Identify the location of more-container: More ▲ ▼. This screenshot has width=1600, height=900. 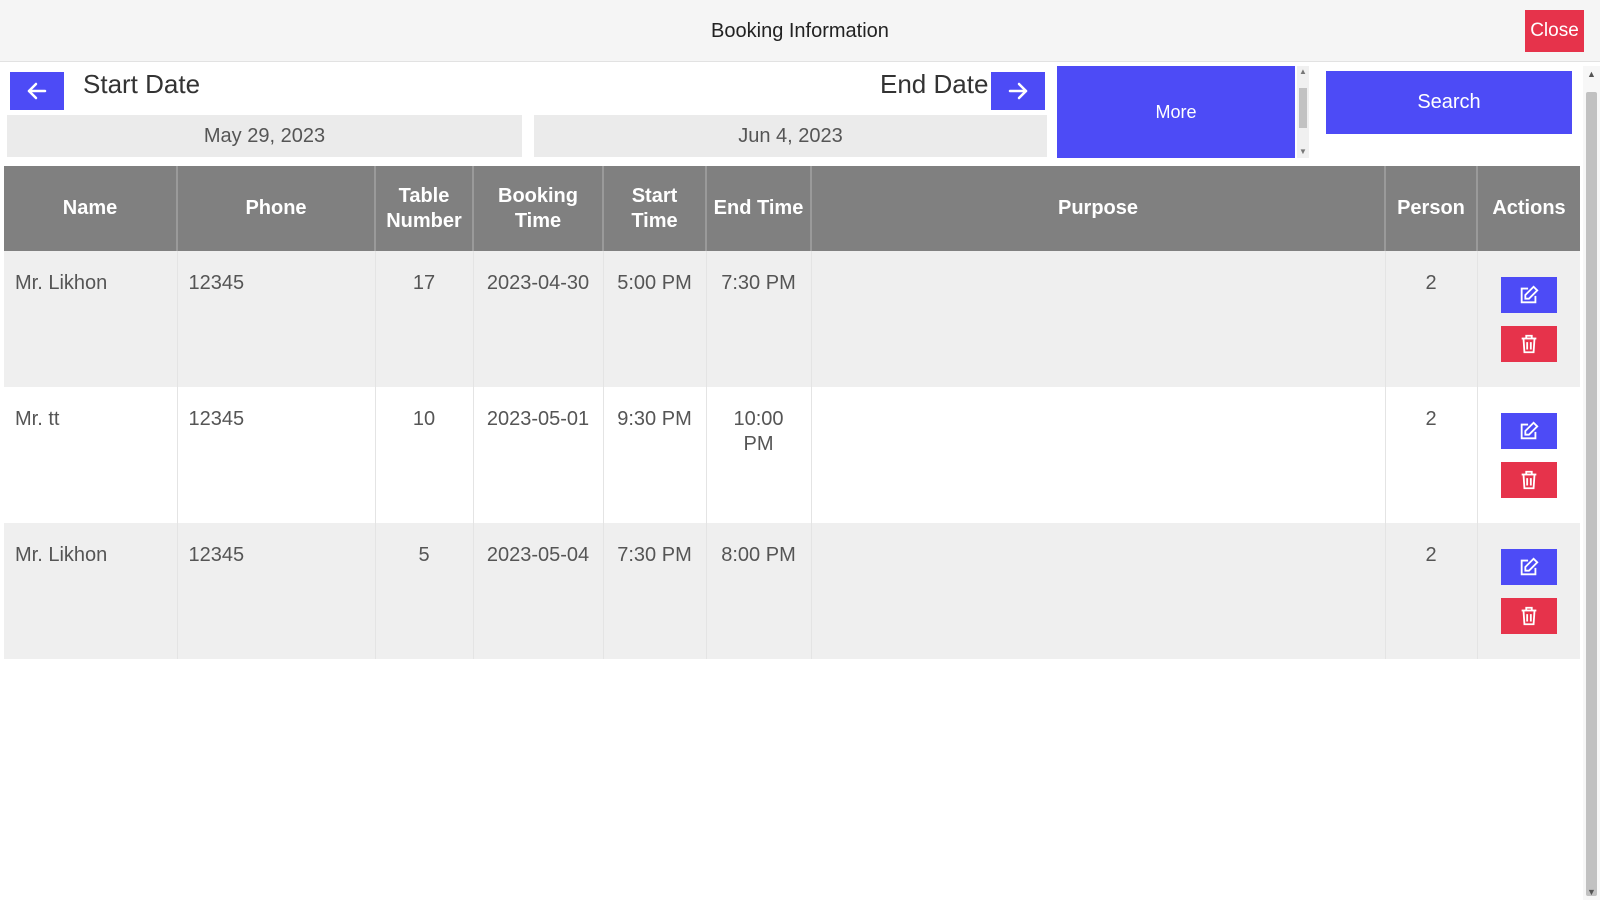
(1183, 112).